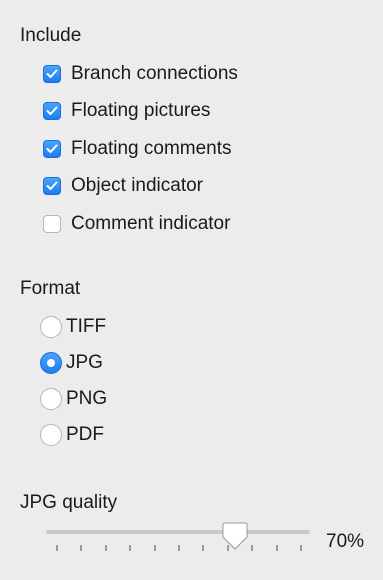 This screenshot has height=580, width=383. Describe the element at coordinates (86, 326) in the screenshot. I see `radio-label: TIFF` at that location.